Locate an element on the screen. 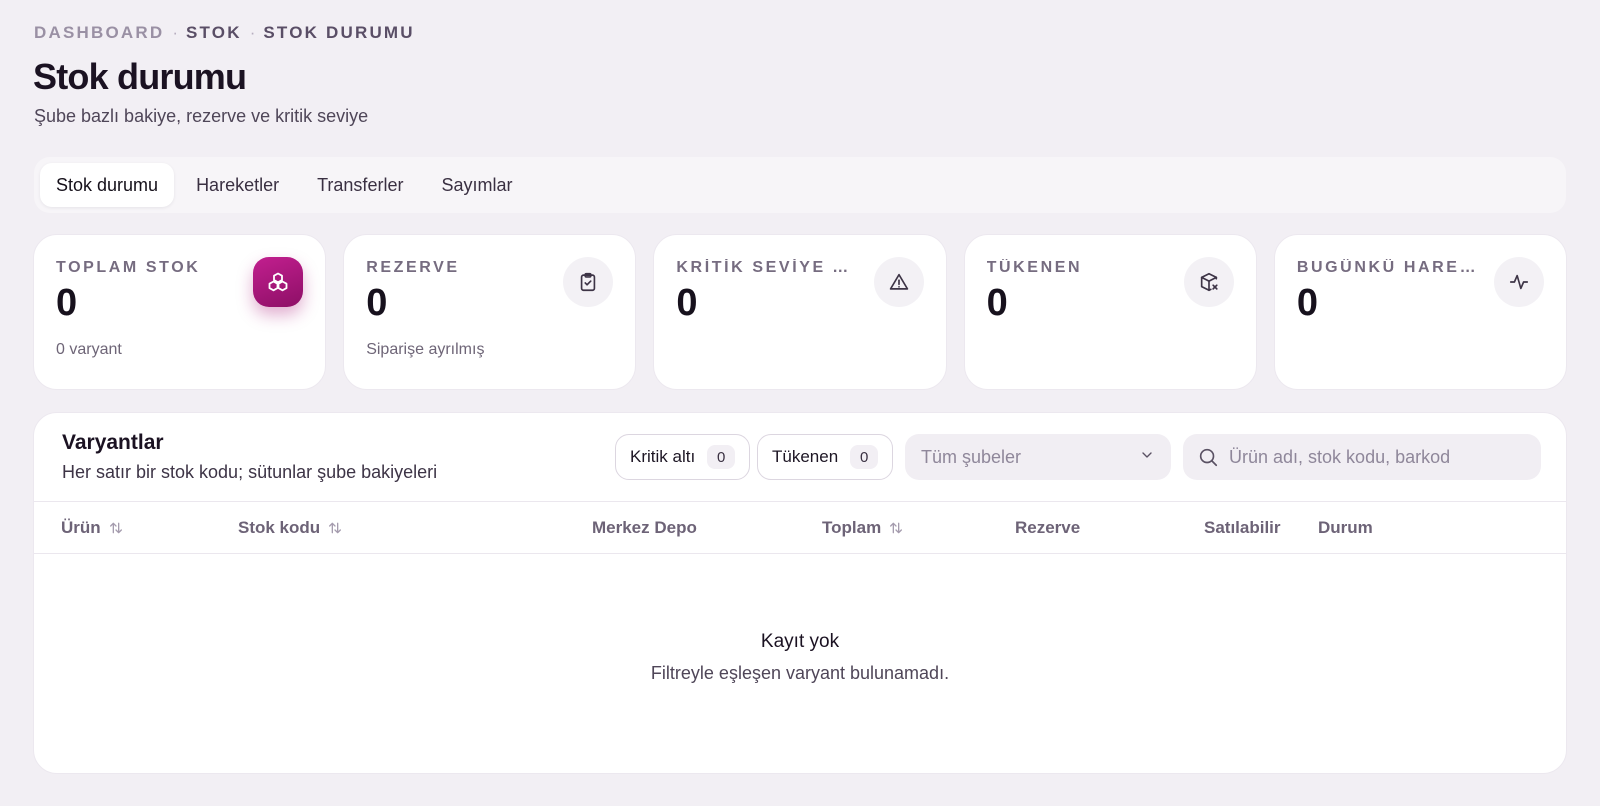  column-header-stok-kodu: Stok kodu is located at coordinates (290, 527).